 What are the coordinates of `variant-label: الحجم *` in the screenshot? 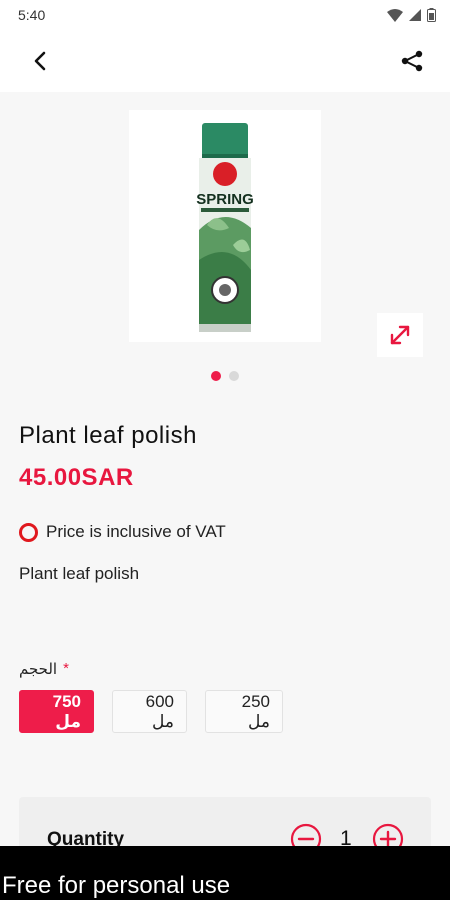 It's located at (44, 669).